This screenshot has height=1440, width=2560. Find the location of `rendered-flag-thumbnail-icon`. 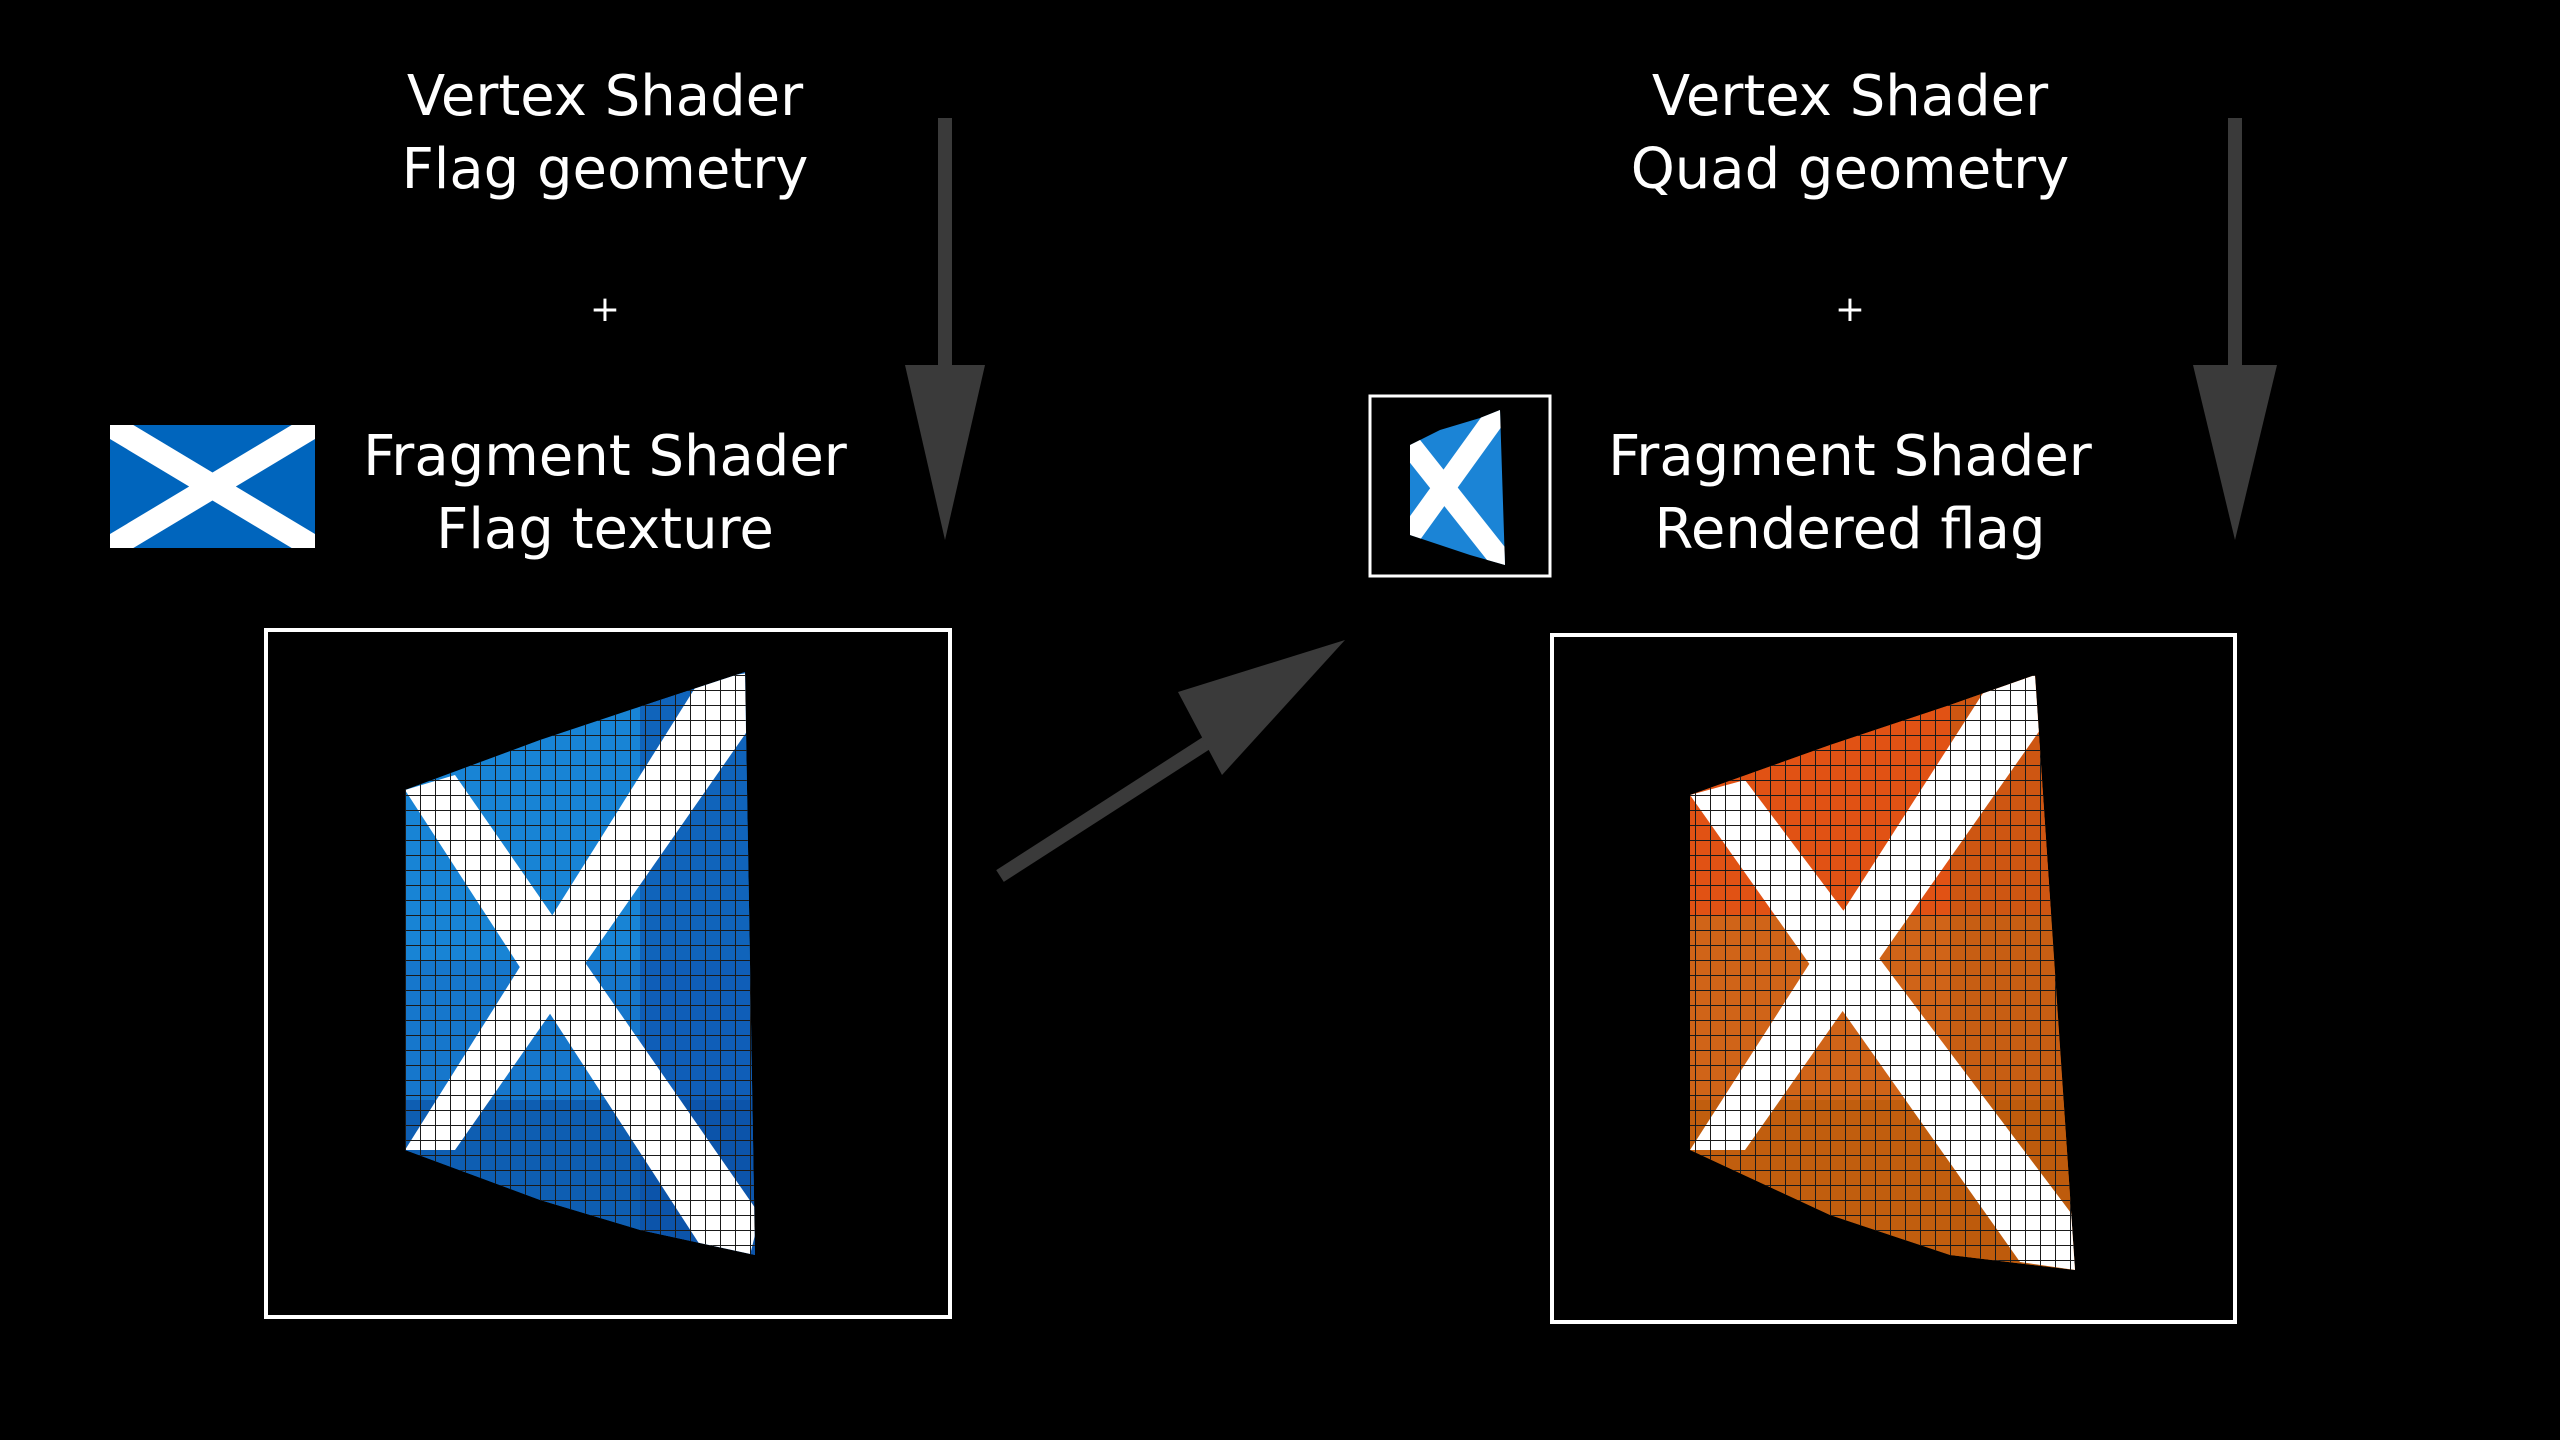

rendered-flag-thumbnail-icon is located at coordinates (1460, 486).